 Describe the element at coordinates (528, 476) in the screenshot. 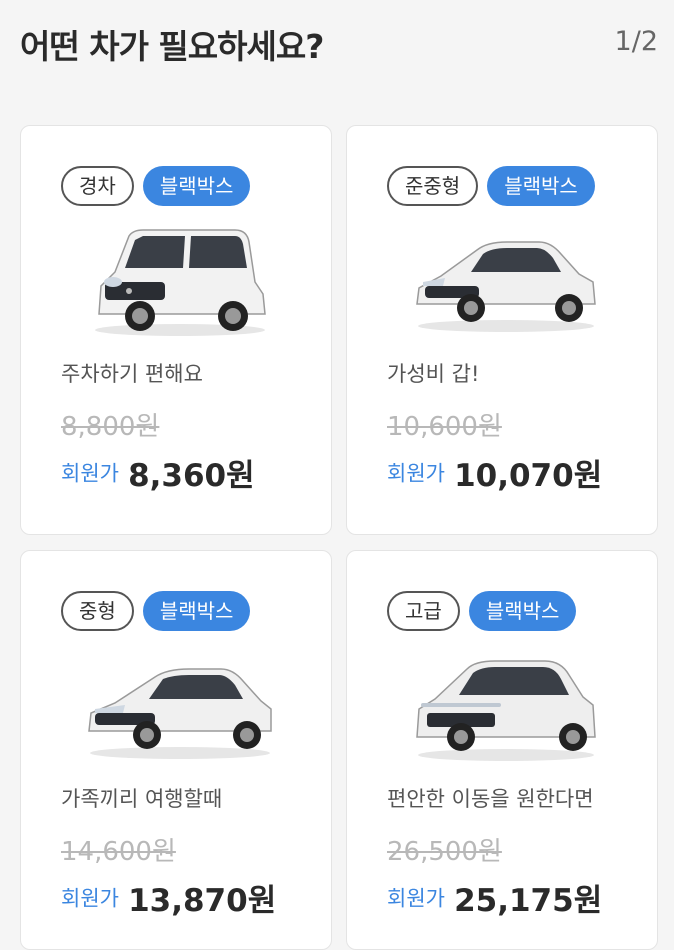

I see `member-price: 10,070원` at that location.